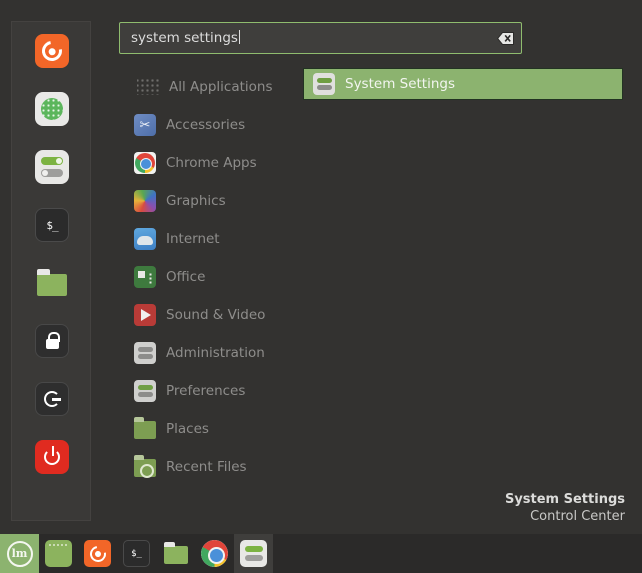 The width and height of the screenshot is (642, 573). I want to click on mint-logo-icon: lm, so click(19, 553).